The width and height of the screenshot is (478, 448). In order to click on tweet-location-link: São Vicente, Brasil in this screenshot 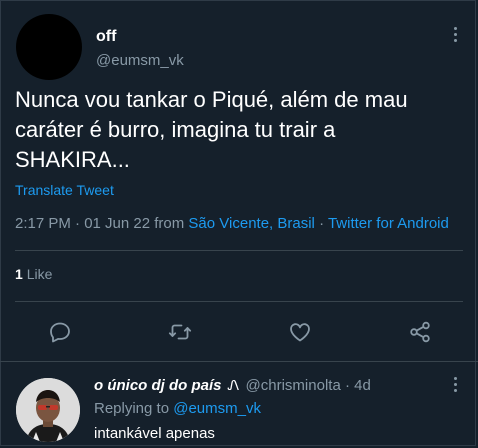, I will do `click(251, 223)`.